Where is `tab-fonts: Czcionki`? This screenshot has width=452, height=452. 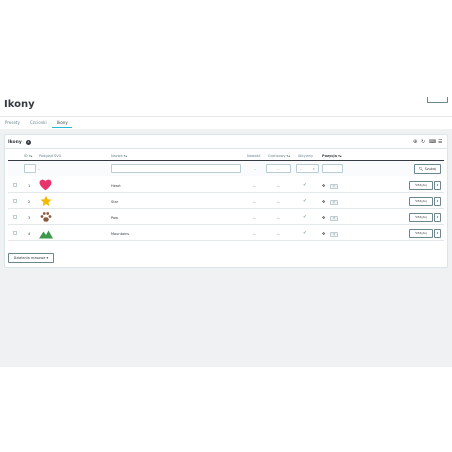
tab-fonts: Czcionki is located at coordinates (38, 122).